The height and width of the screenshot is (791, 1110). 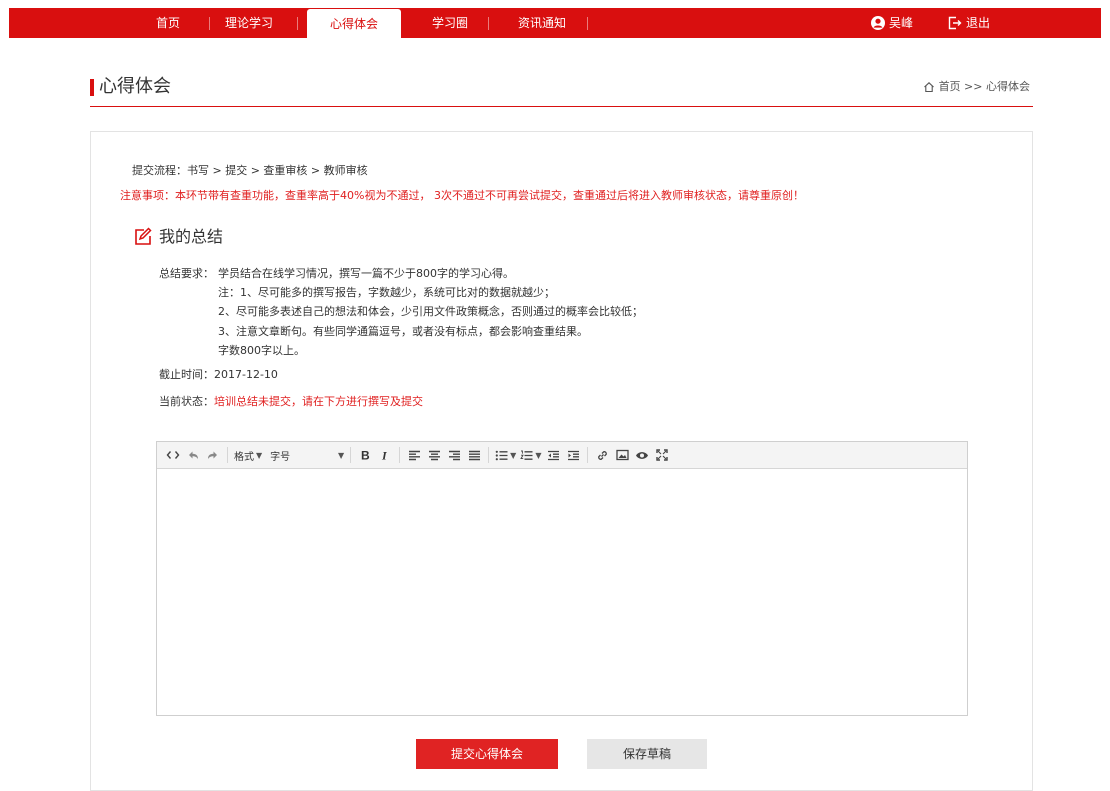 What do you see at coordinates (622, 455) in the screenshot?
I see `image-icon` at bounding box center [622, 455].